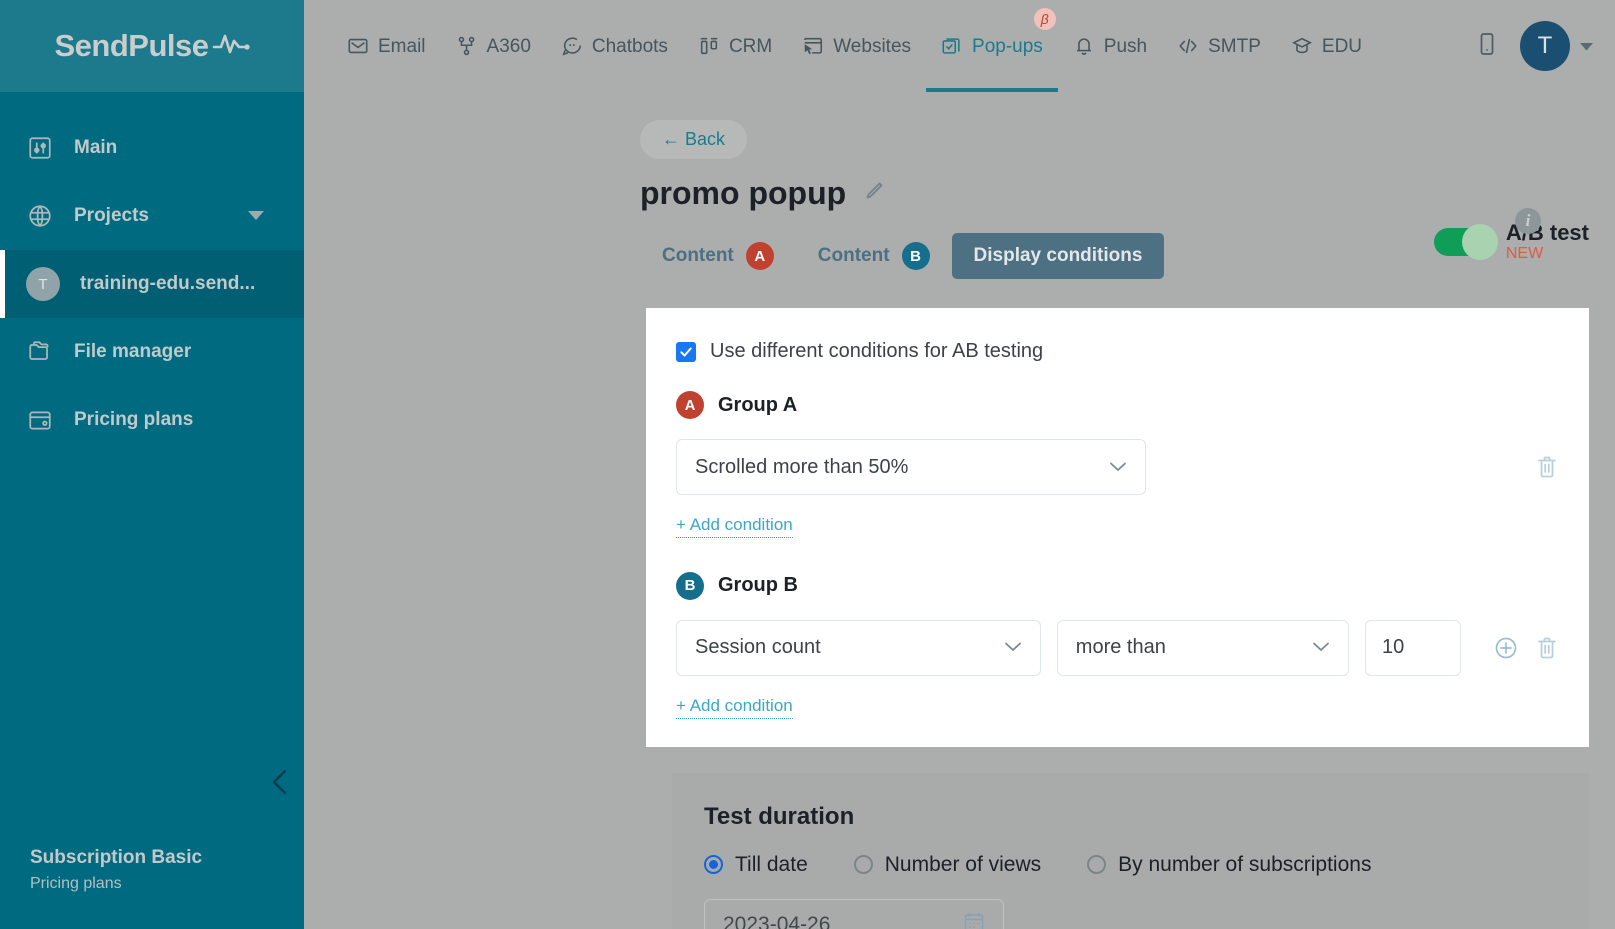 This screenshot has width=1615, height=929. What do you see at coordinates (1479, 241) in the screenshot?
I see `toggle-knob` at bounding box center [1479, 241].